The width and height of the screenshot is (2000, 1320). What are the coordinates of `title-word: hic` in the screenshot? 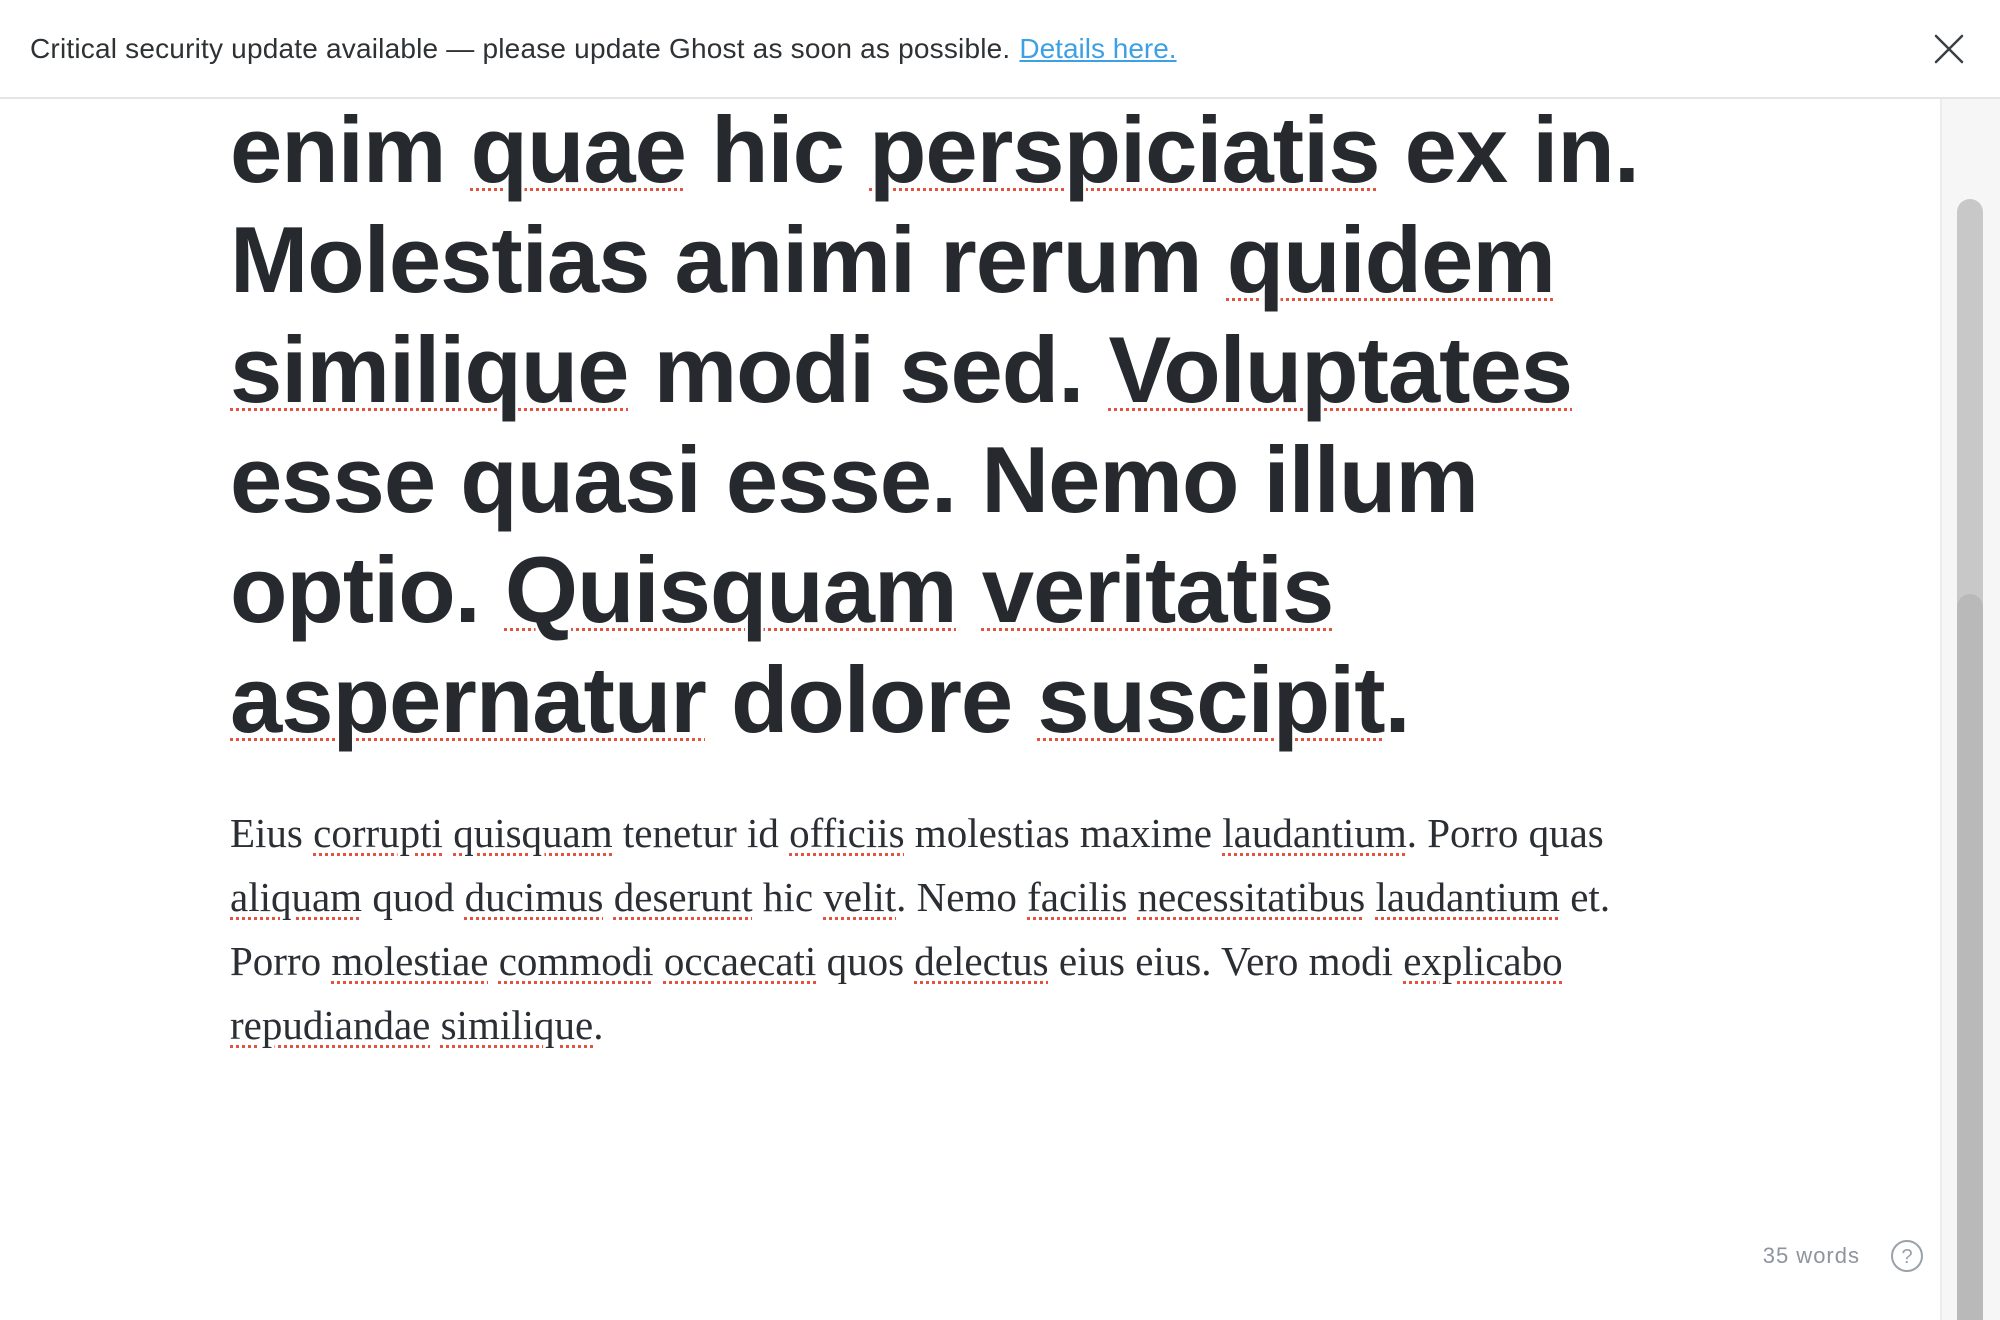 It's located at (778, 149).